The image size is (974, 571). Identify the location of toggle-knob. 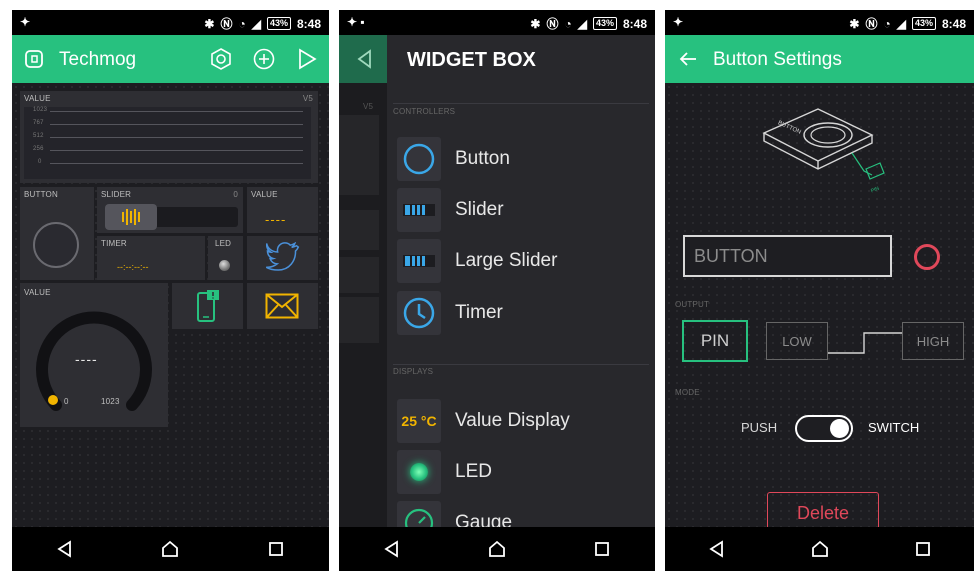
(839, 428).